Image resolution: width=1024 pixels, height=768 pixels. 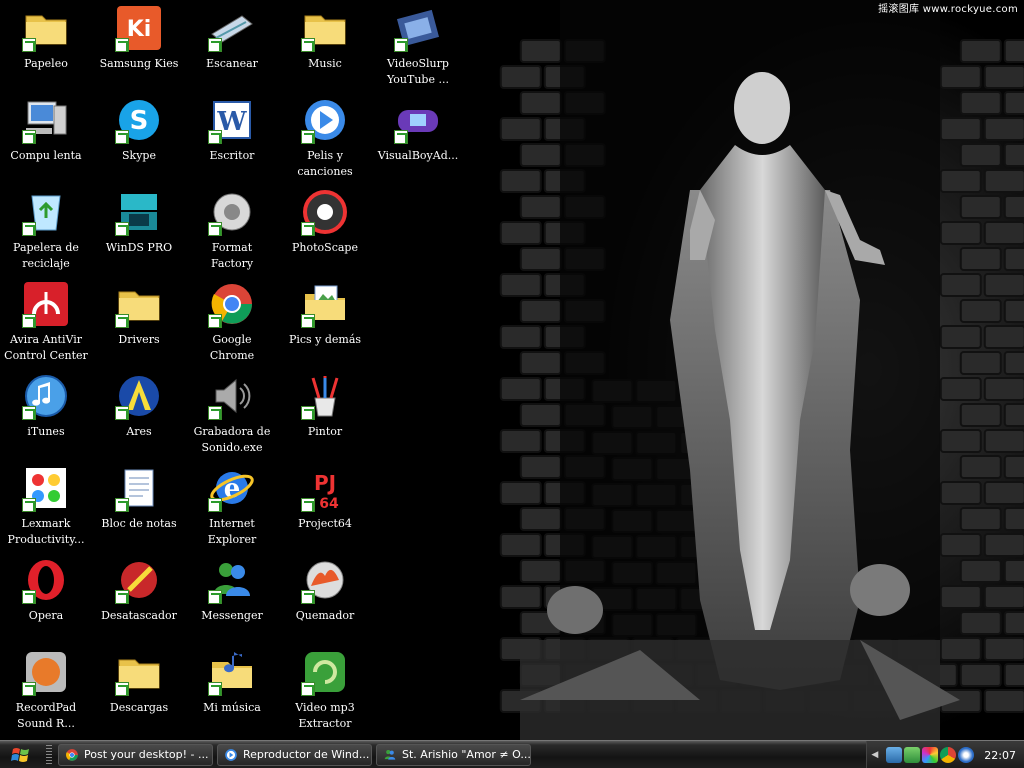 What do you see at coordinates (139, 599) in the screenshot?
I see `desktop-shortcut: Desatascador` at bounding box center [139, 599].